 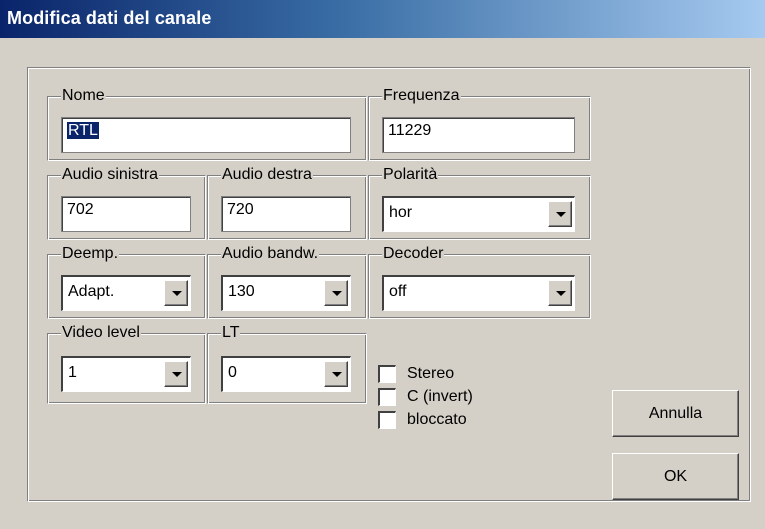 What do you see at coordinates (83, 130) in the screenshot?
I see `nome-value: RTL` at bounding box center [83, 130].